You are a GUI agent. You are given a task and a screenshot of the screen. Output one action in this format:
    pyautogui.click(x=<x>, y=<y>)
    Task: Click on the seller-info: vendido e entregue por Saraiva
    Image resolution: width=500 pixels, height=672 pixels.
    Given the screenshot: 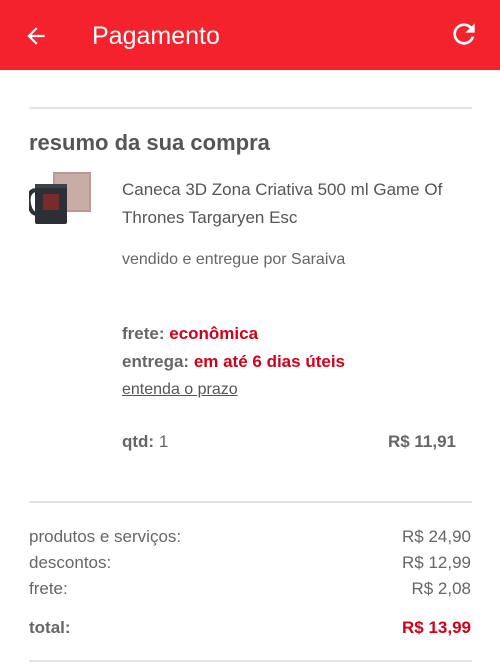 What is the action you would take?
    pyautogui.click(x=234, y=259)
    